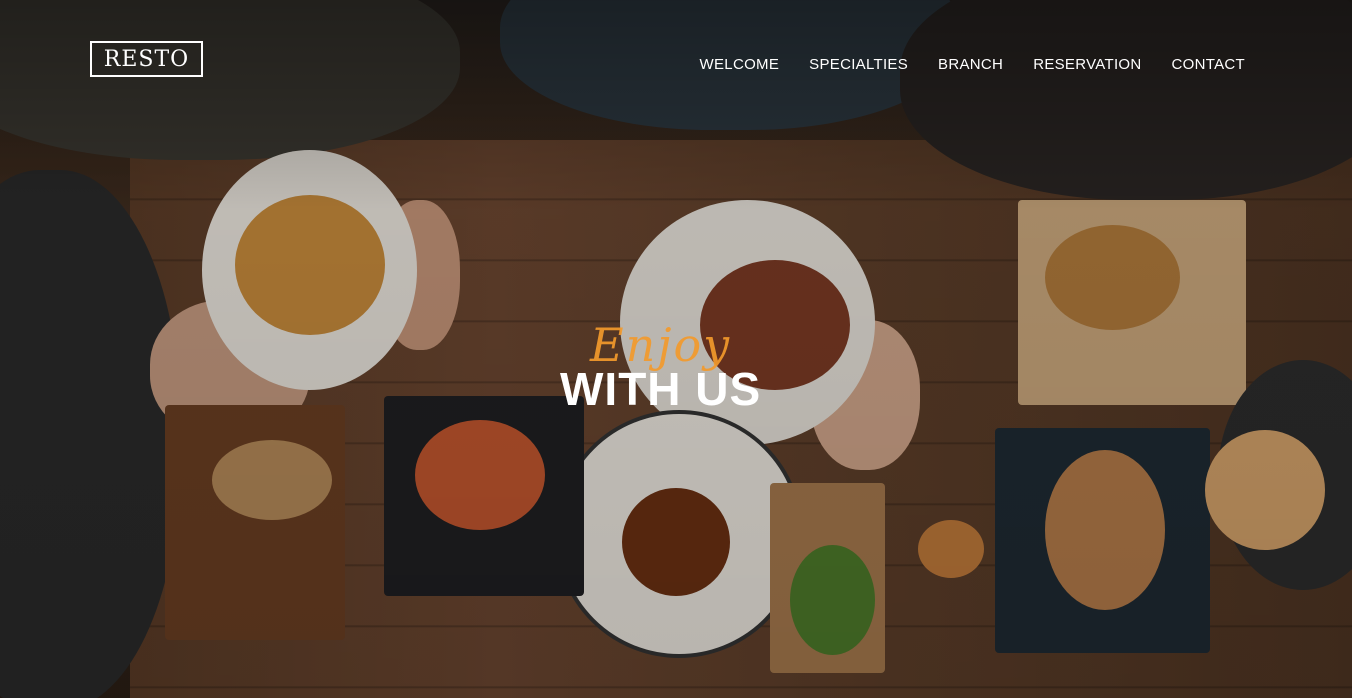 The width and height of the screenshot is (1352, 698). What do you see at coordinates (480, 475) in the screenshot?
I see `crab` at bounding box center [480, 475].